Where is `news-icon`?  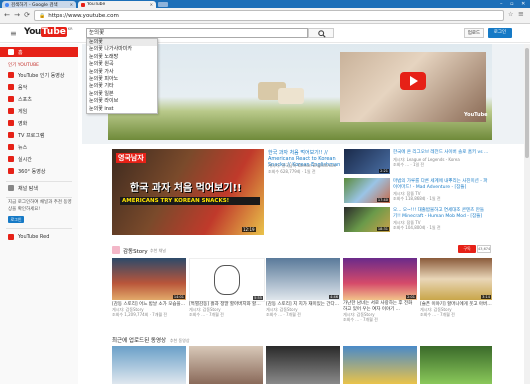
news-icon is located at coordinates (11, 147).